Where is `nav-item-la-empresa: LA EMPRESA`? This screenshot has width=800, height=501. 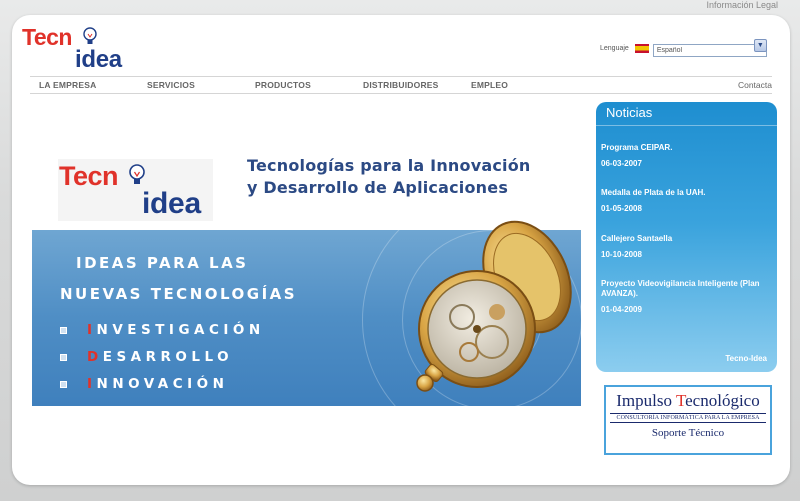
nav-item-la-empresa: LA EMPRESA is located at coordinates (67, 85).